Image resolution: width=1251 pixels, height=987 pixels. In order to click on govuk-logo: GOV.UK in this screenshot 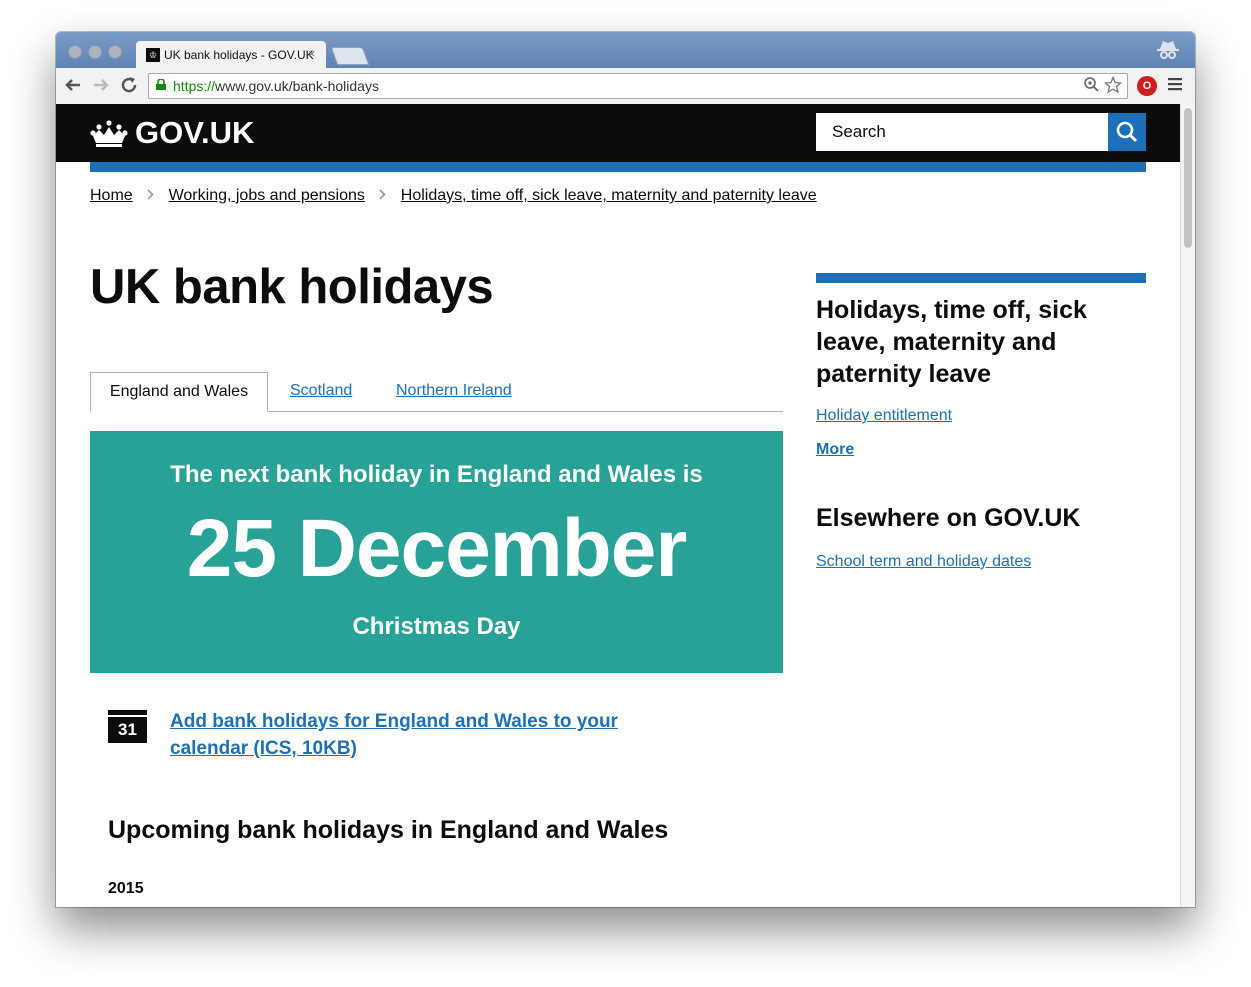, I will do `click(172, 133)`.